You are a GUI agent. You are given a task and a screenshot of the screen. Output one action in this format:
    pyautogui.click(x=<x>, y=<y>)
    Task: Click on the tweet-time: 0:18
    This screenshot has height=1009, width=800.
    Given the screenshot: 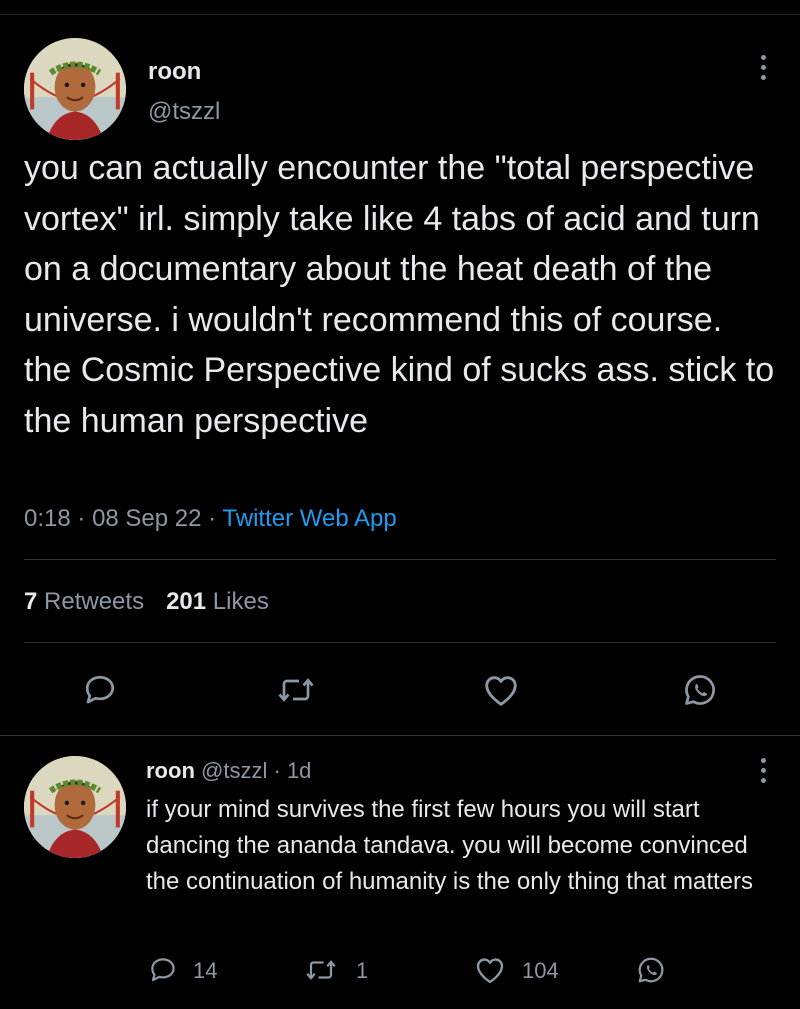 What is the action you would take?
    pyautogui.click(x=47, y=518)
    